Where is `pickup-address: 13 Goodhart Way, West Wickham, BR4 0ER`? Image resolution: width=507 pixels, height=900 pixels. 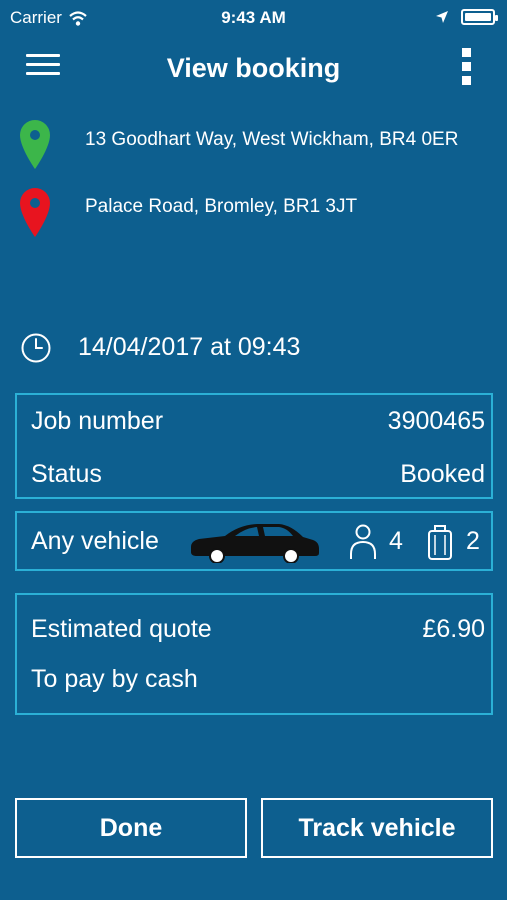 pickup-address: 13 Goodhart Way, West Wickham, BR4 0ER is located at coordinates (272, 139).